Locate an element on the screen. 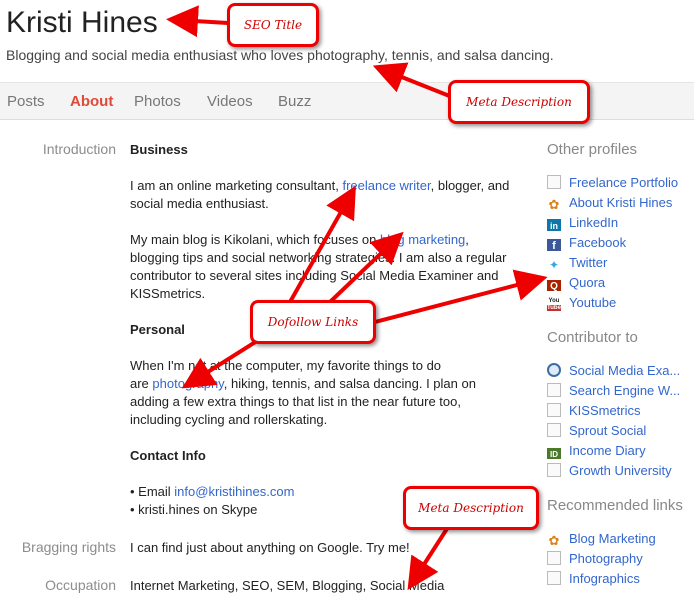  meta-description-callout-top: Meta Description is located at coordinates (519, 102).